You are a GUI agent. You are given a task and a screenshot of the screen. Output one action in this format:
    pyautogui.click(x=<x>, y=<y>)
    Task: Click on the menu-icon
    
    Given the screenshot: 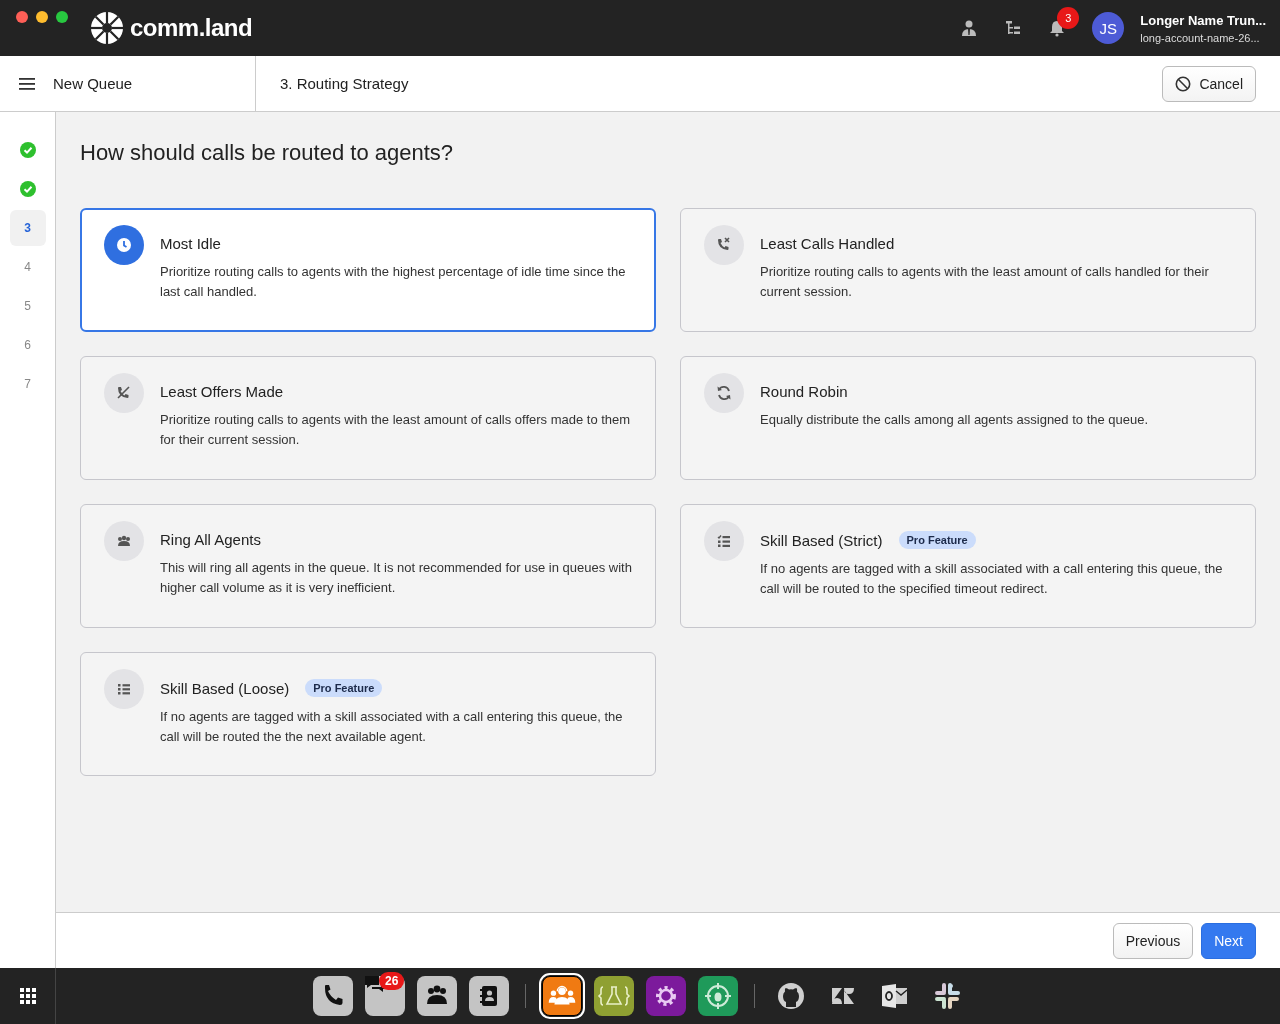 What is the action you would take?
    pyautogui.click(x=27, y=83)
    